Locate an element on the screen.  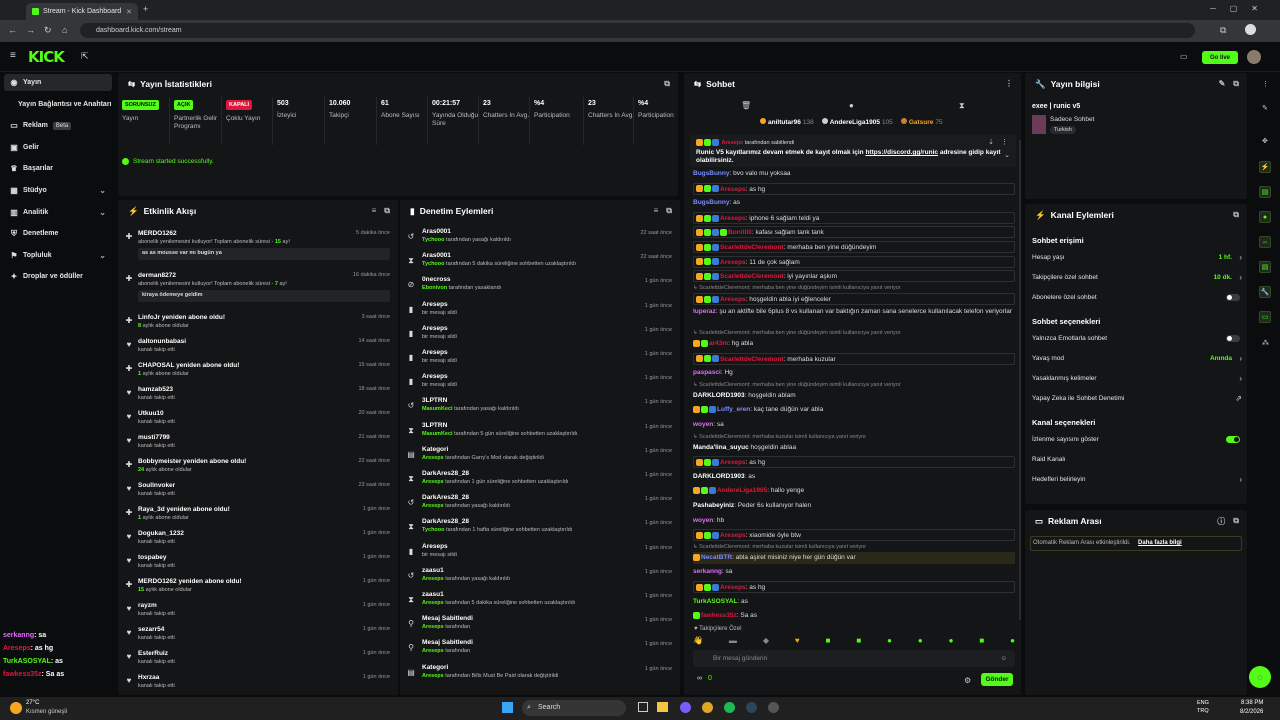
chat-username: Bonitilli is located at coordinates (740, 232).